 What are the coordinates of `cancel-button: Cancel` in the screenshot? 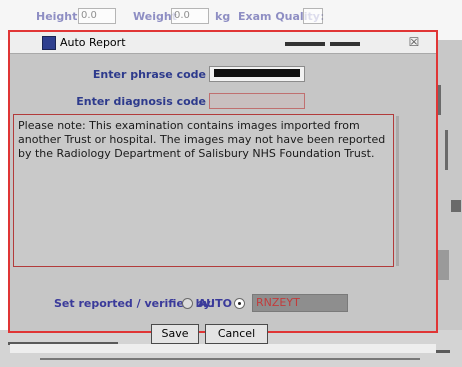 It's located at (236, 334).